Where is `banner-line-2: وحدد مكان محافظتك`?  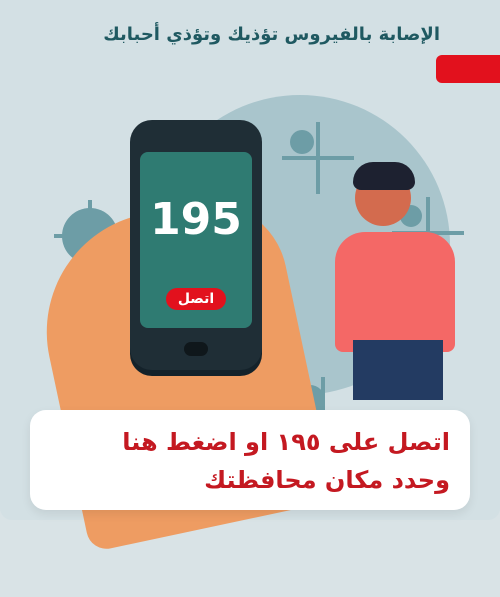 banner-line-2: وحدد مكان محافظتك is located at coordinates (327, 480).